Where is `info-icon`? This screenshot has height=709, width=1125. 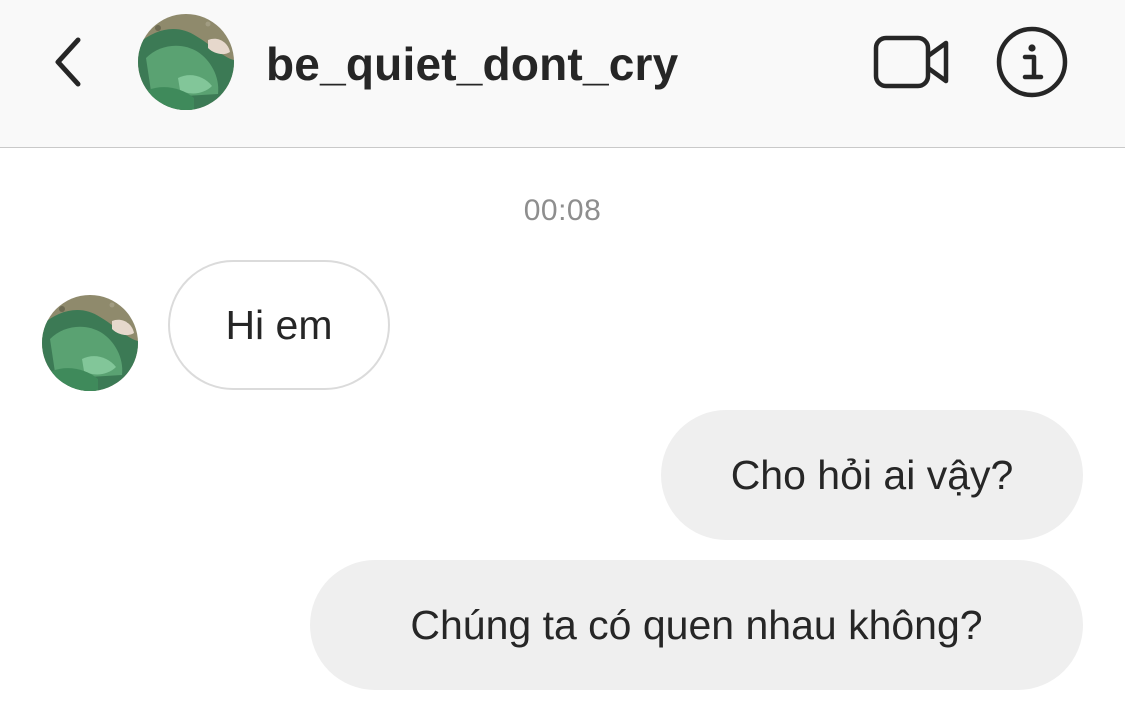
info-icon is located at coordinates (1032, 62).